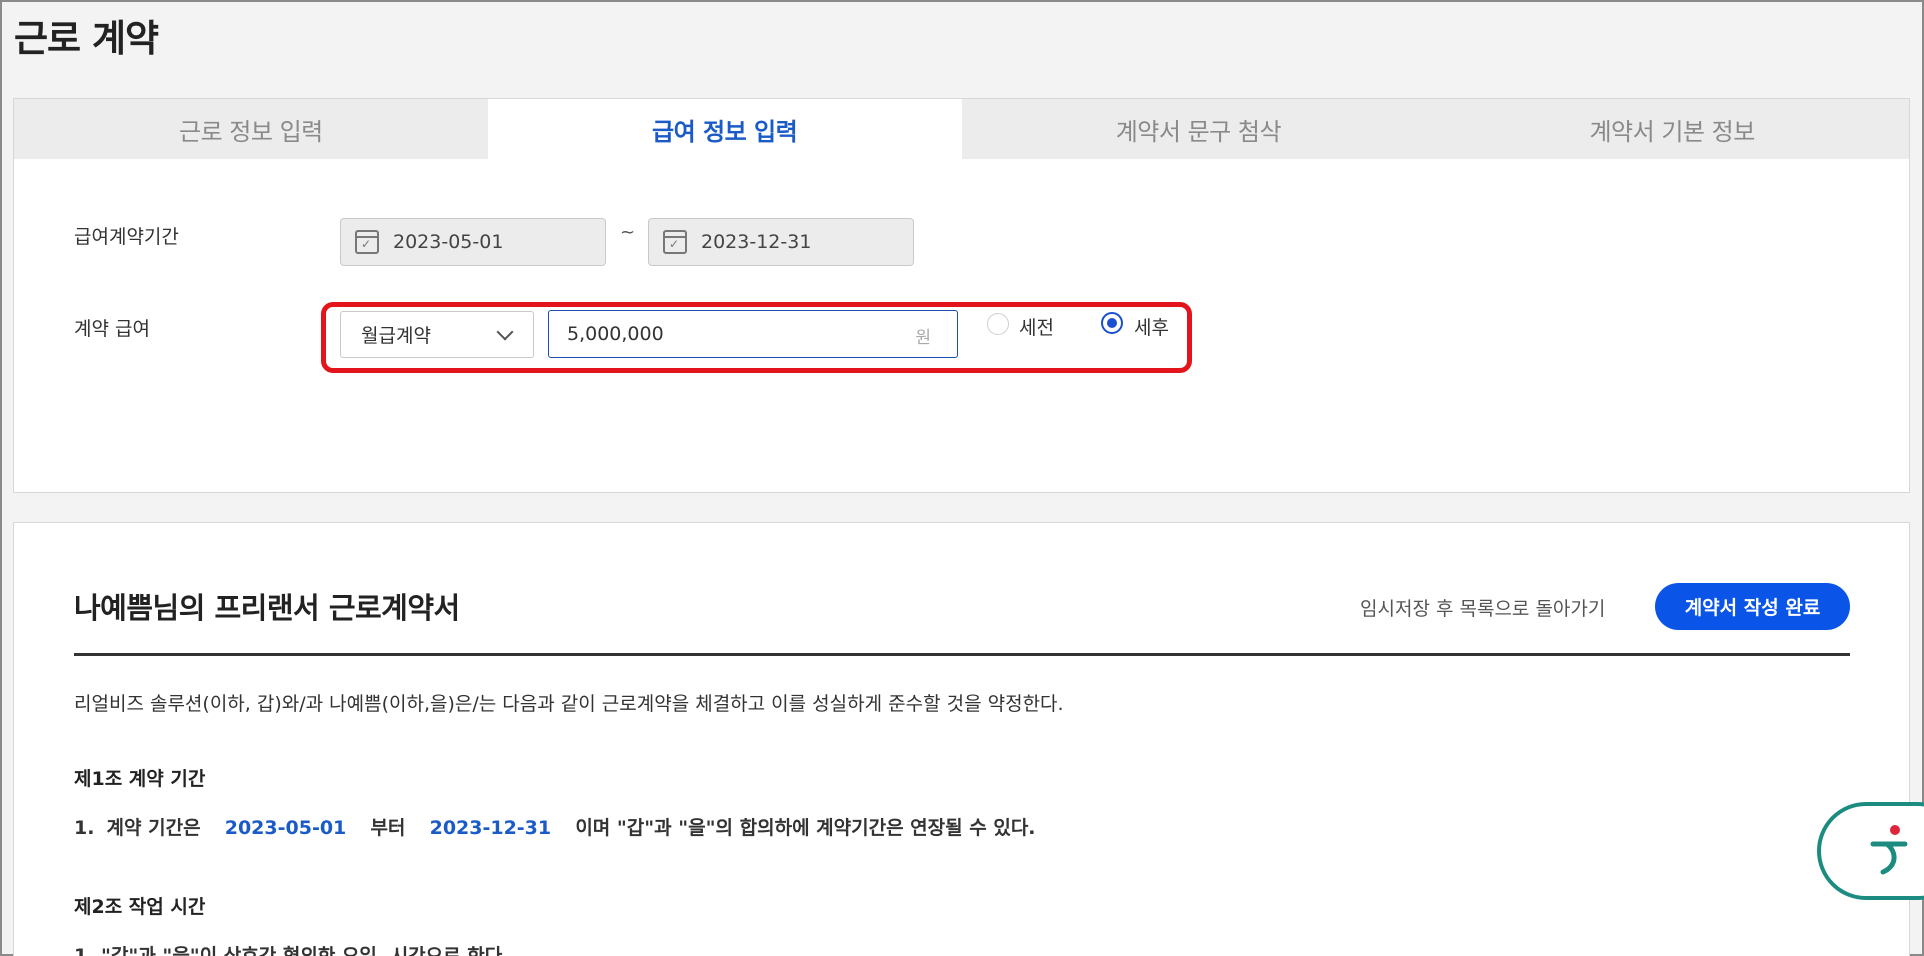 Image resolution: width=1924 pixels, height=956 pixels. I want to click on complete-contract-button: 계약서 작성 완료, so click(1752, 606).